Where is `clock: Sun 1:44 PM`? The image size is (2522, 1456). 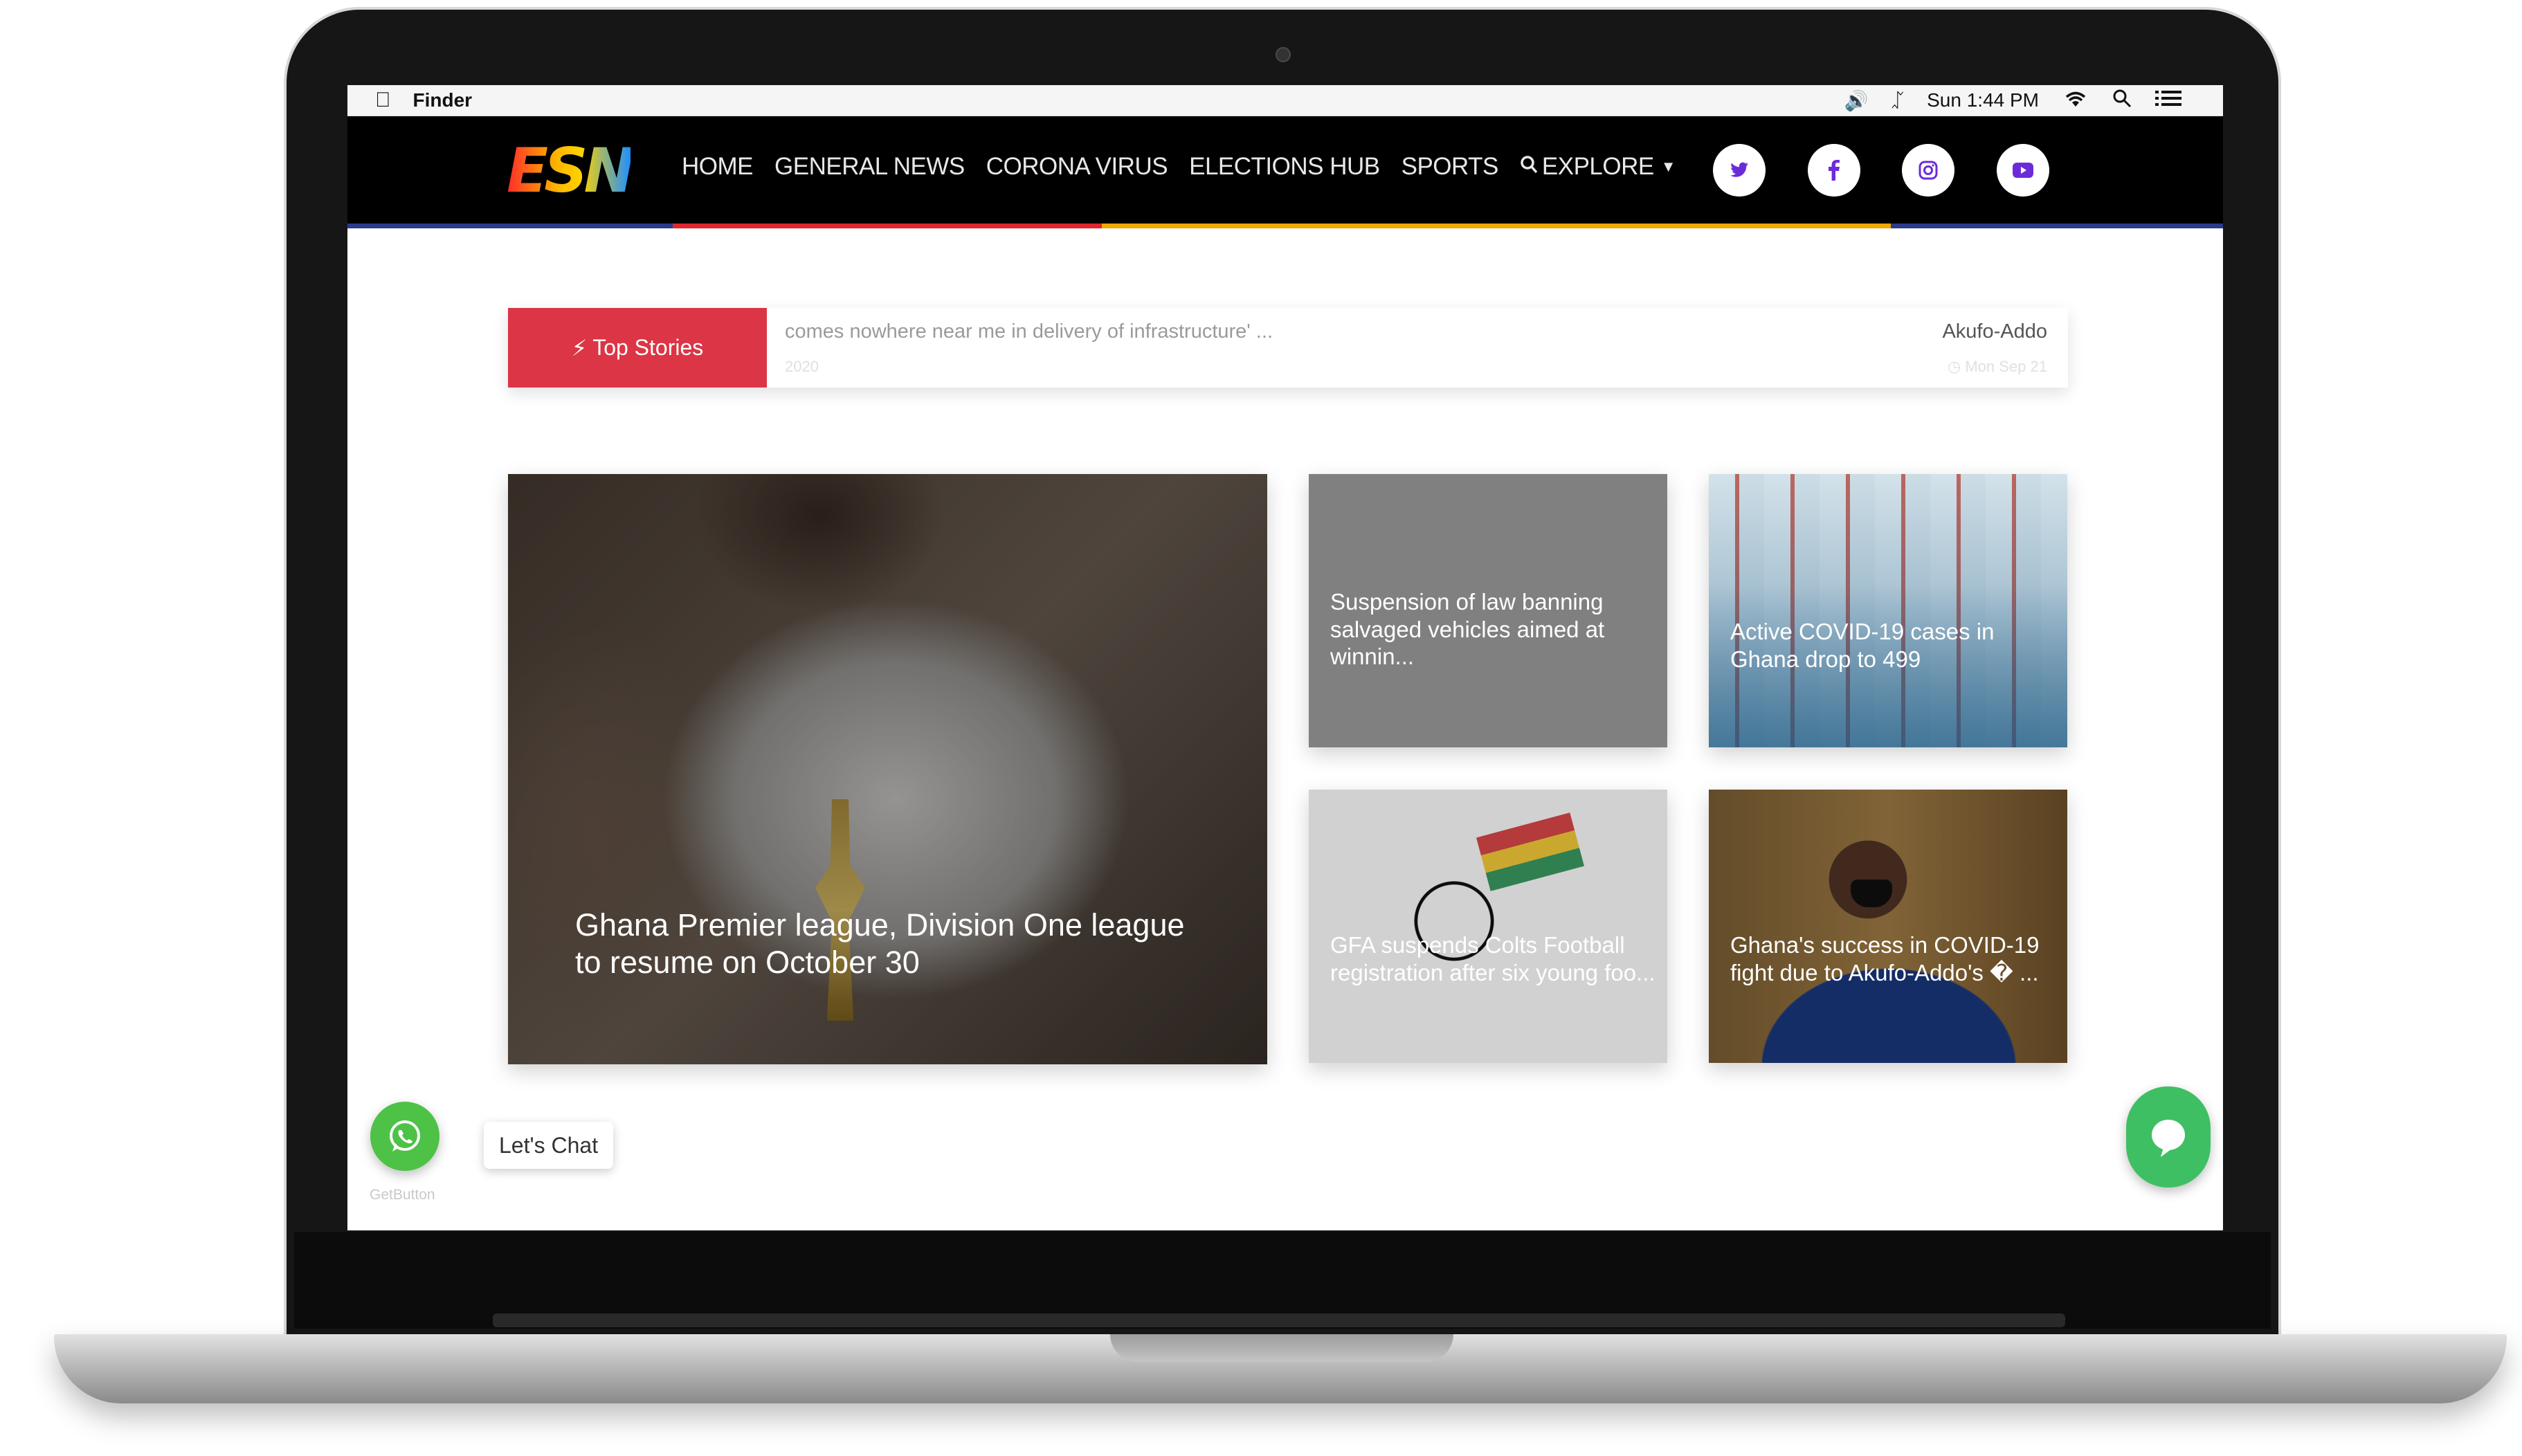
clock: Sun 1:44 PM is located at coordinates (1983, 100).